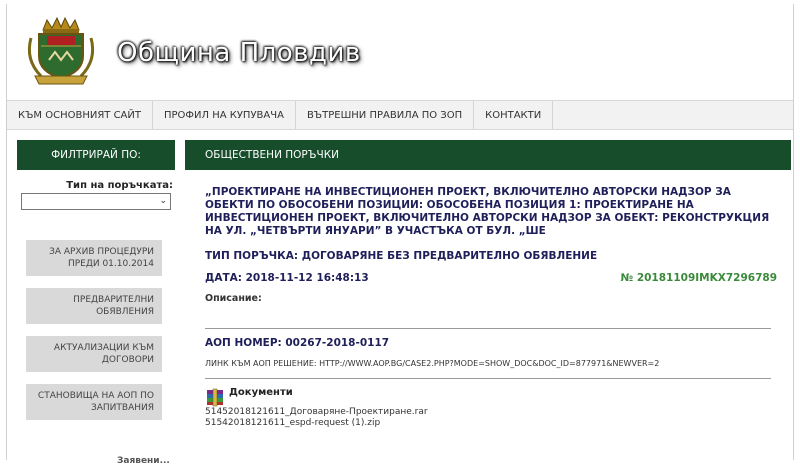  What do you see at coordinates (297, 343) in the screenshot?
I see `aop-number: АОП номер: 00267-2018-0117` at bounding box center [297, 343].